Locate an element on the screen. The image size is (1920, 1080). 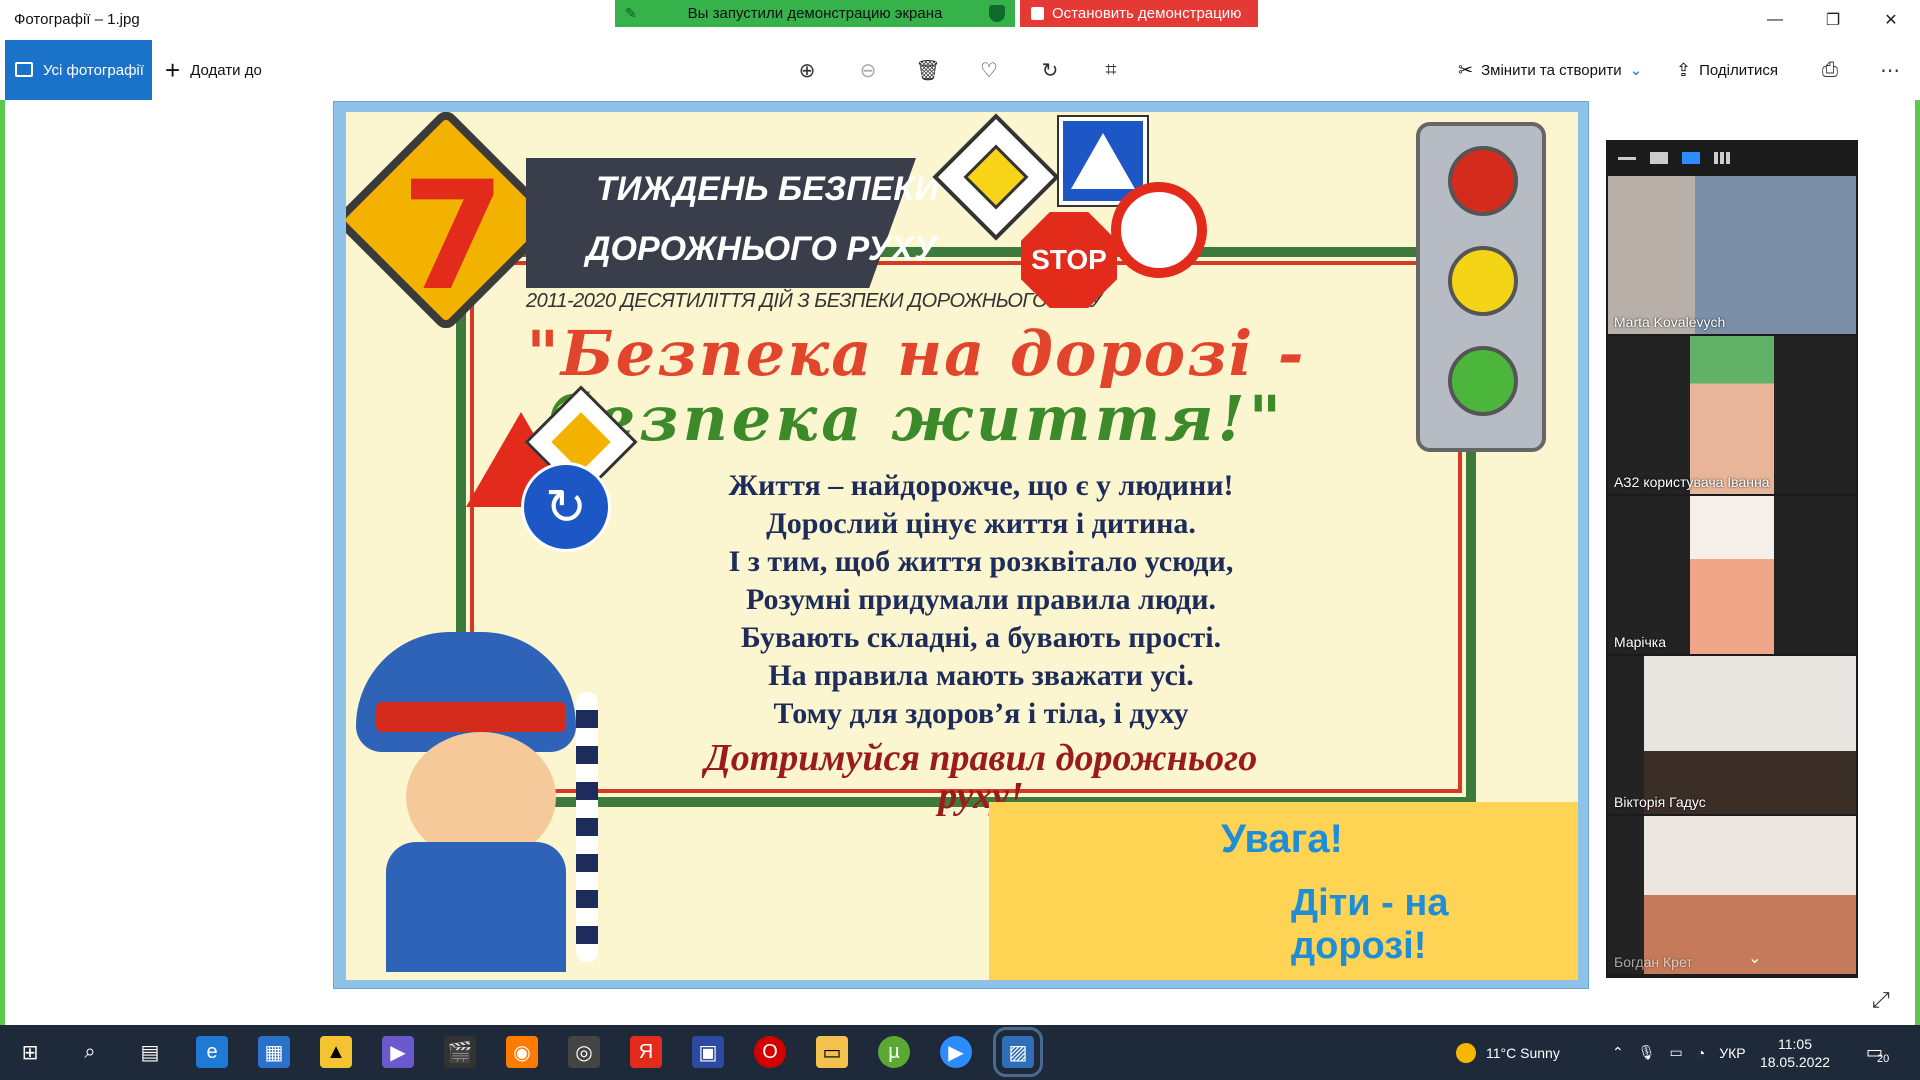
participant-tile: АЗ2 користувача Іванна is located at coordinates (1732, 415).